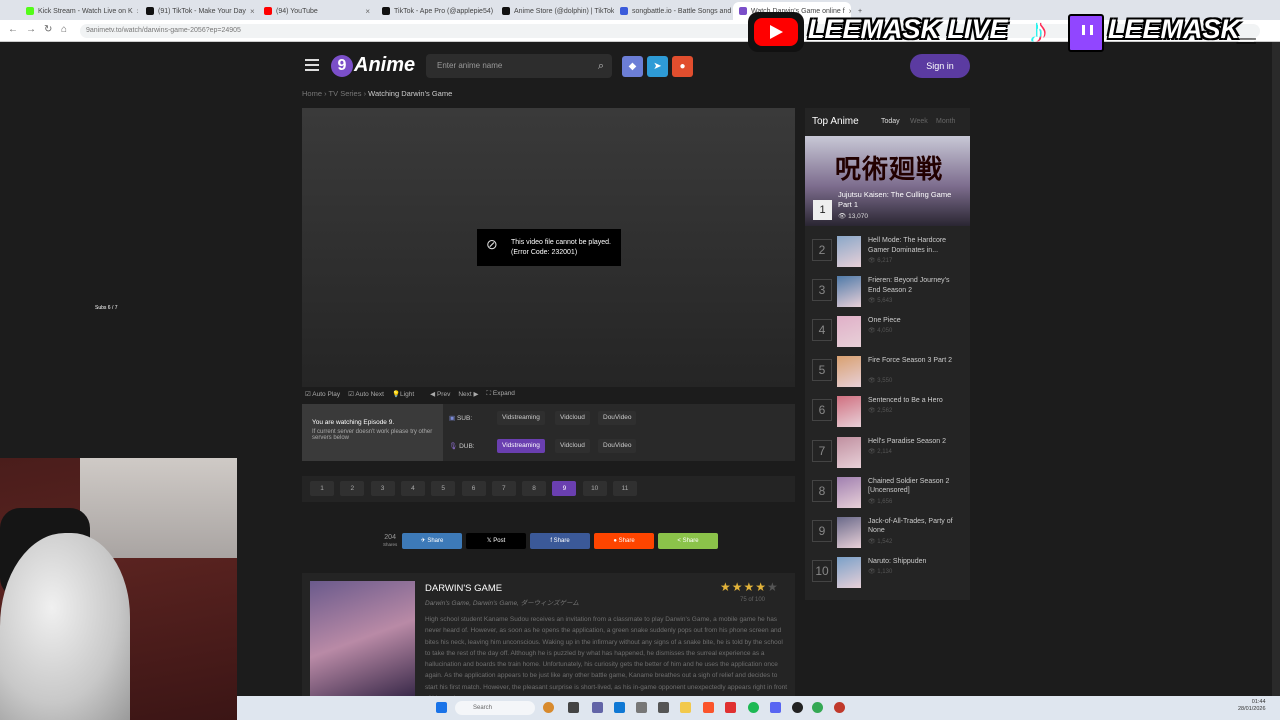  Describe the element at coordinates (322, 488) in the screenshot. I see `episode-button: 1` at that location.